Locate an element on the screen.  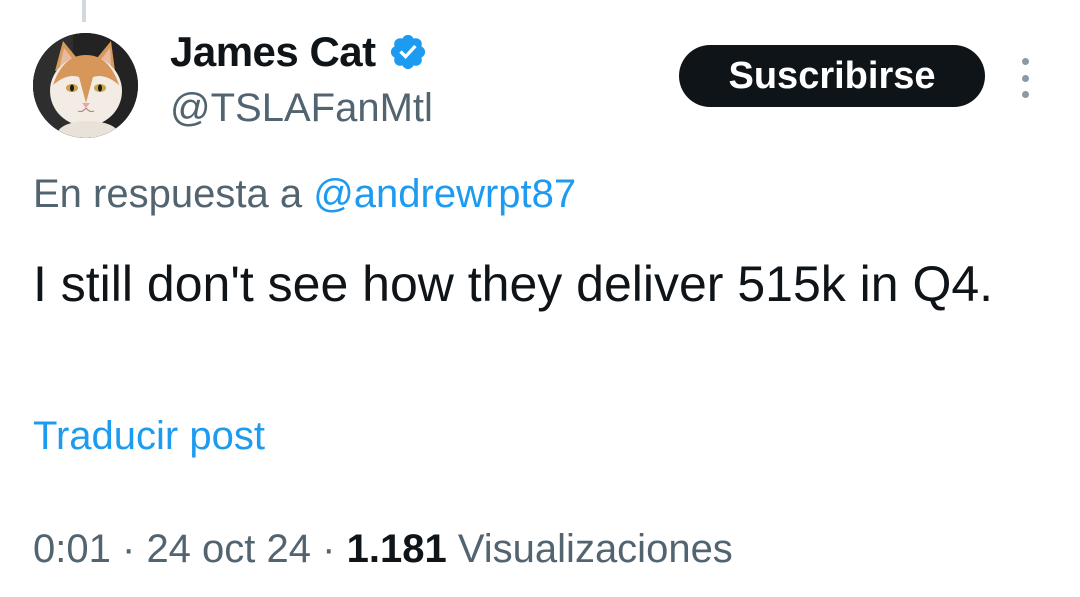
post-date: 24 oct 24 is located at coordinates (228, 549).